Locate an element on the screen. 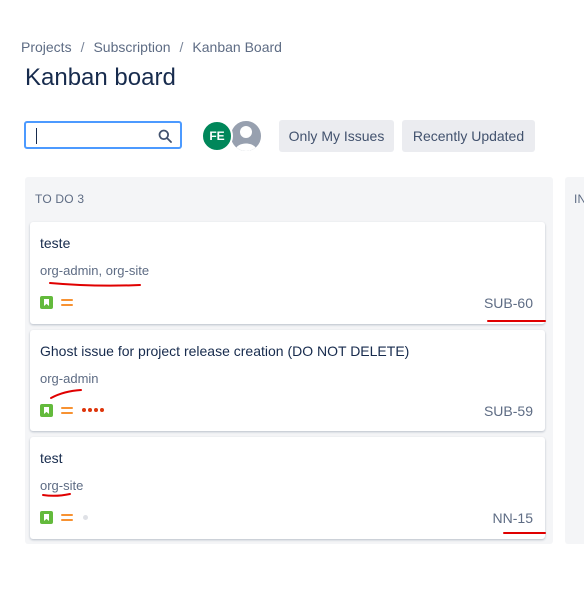 The width and height of the screenshot is (584, 606). issue-key: SUB-59 is located at coordinates (508, 411).